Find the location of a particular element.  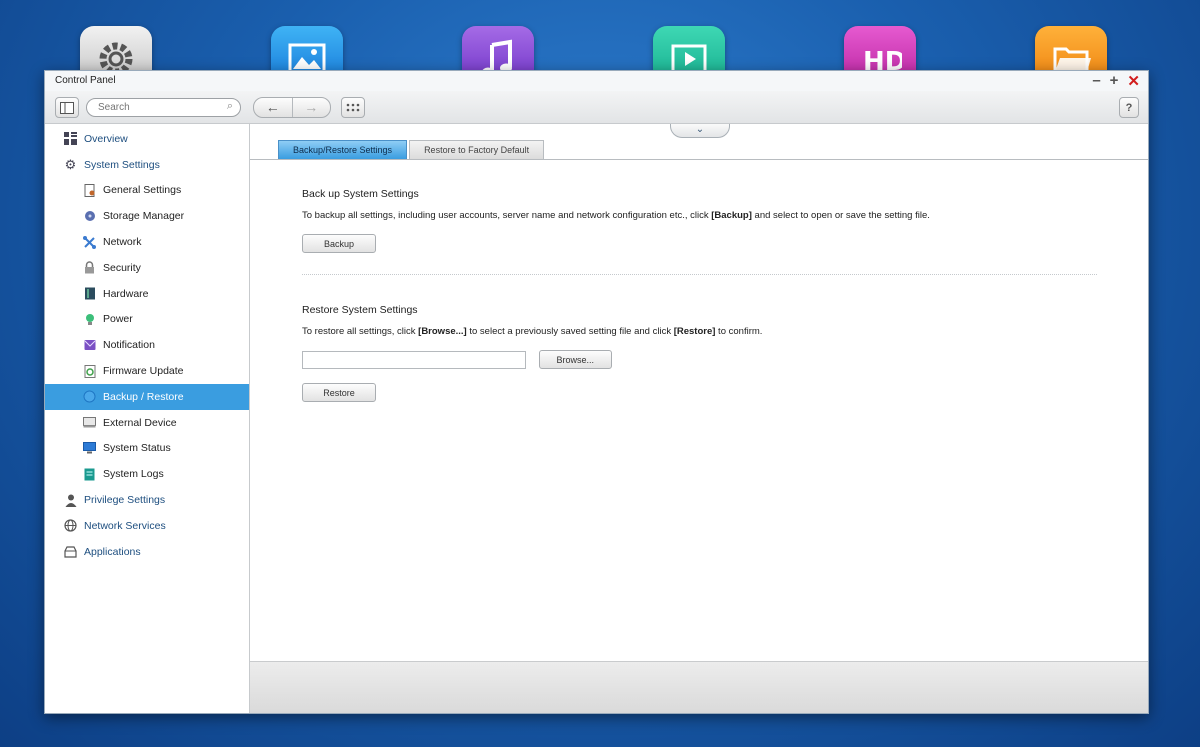

sidebar-item-label: Power is located at coordinates (118, 319).